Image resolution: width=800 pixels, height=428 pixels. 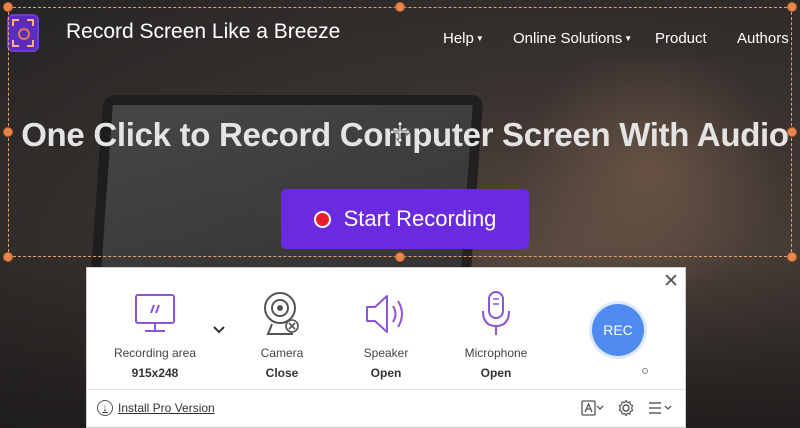 I want to click on speaker-icon, so click(x=384, y=314).